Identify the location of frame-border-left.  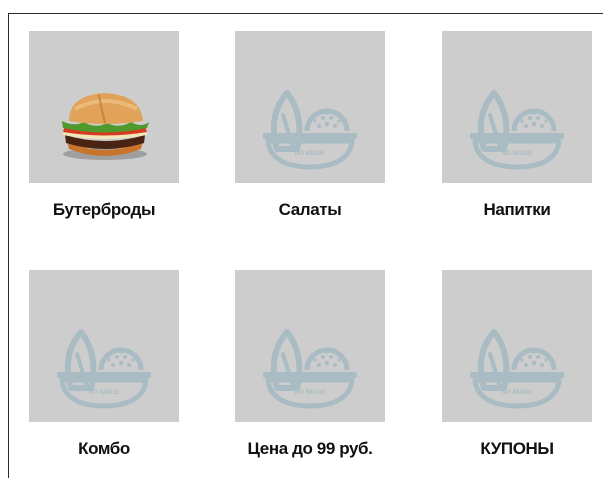
(8, 245).